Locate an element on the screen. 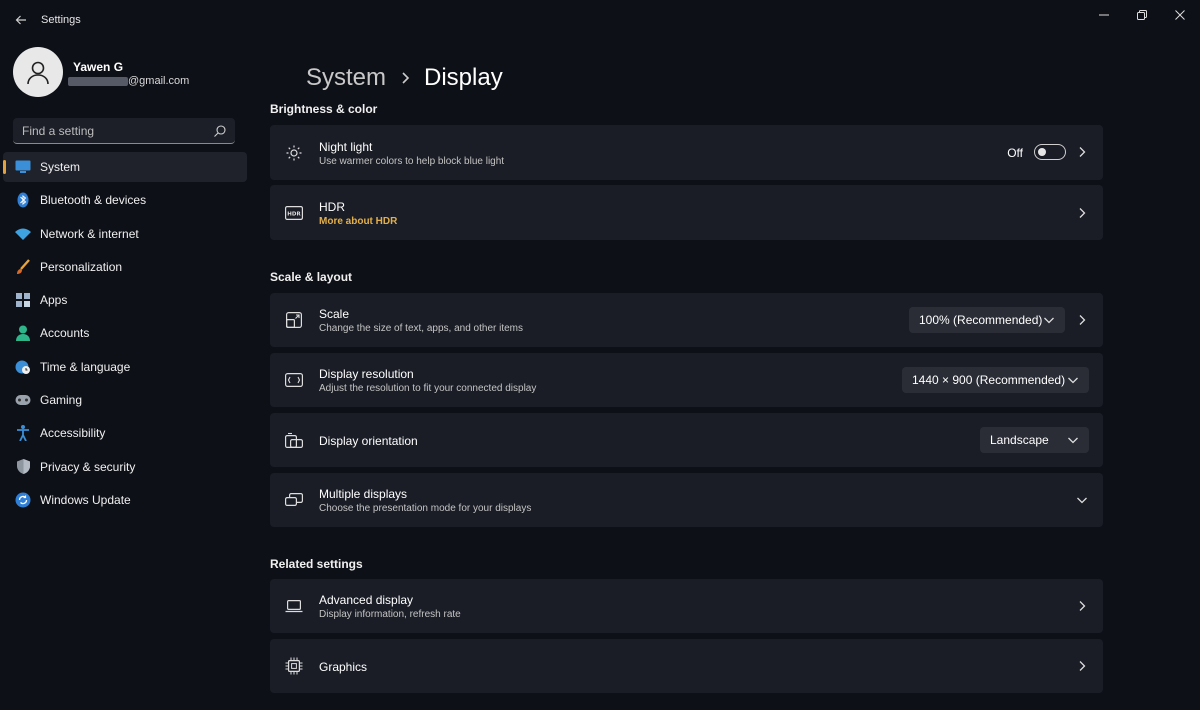 This screenshot has height=710, width=1200. close-button is located at coordinates (1180, 15).